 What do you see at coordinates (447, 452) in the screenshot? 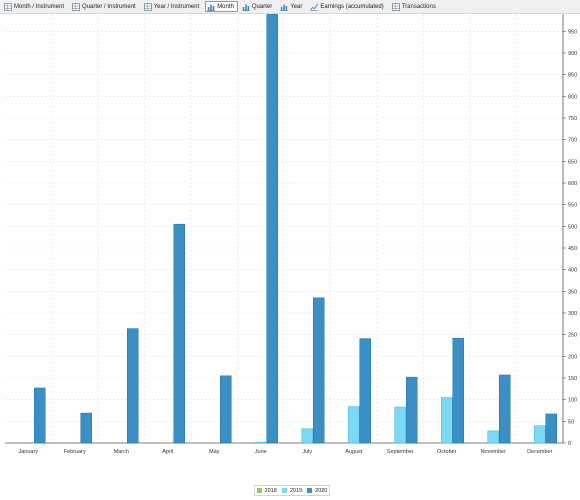
I see `x-tick-label: October` at bounding box center [447, 452].